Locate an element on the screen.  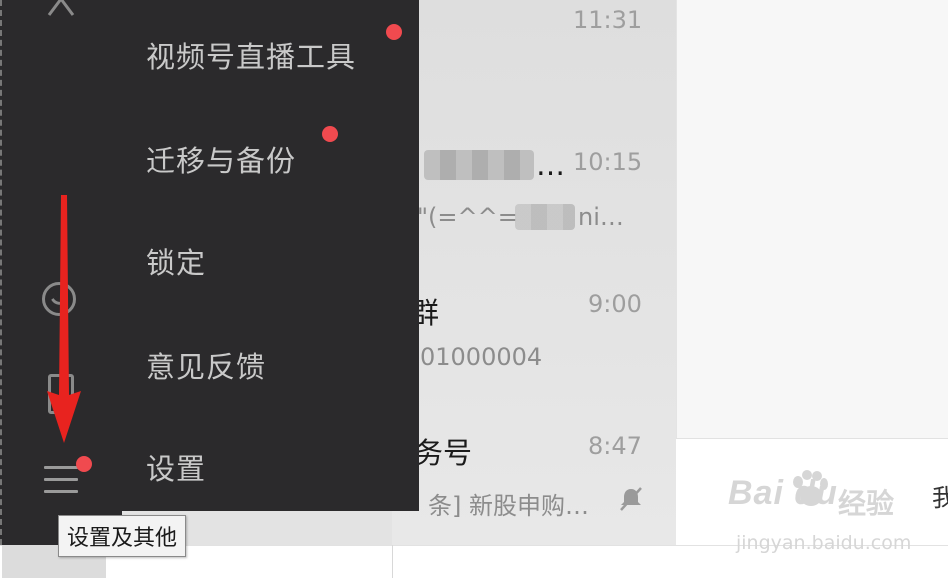
chat-time: 10:15 is located at coordinates (608, 162).